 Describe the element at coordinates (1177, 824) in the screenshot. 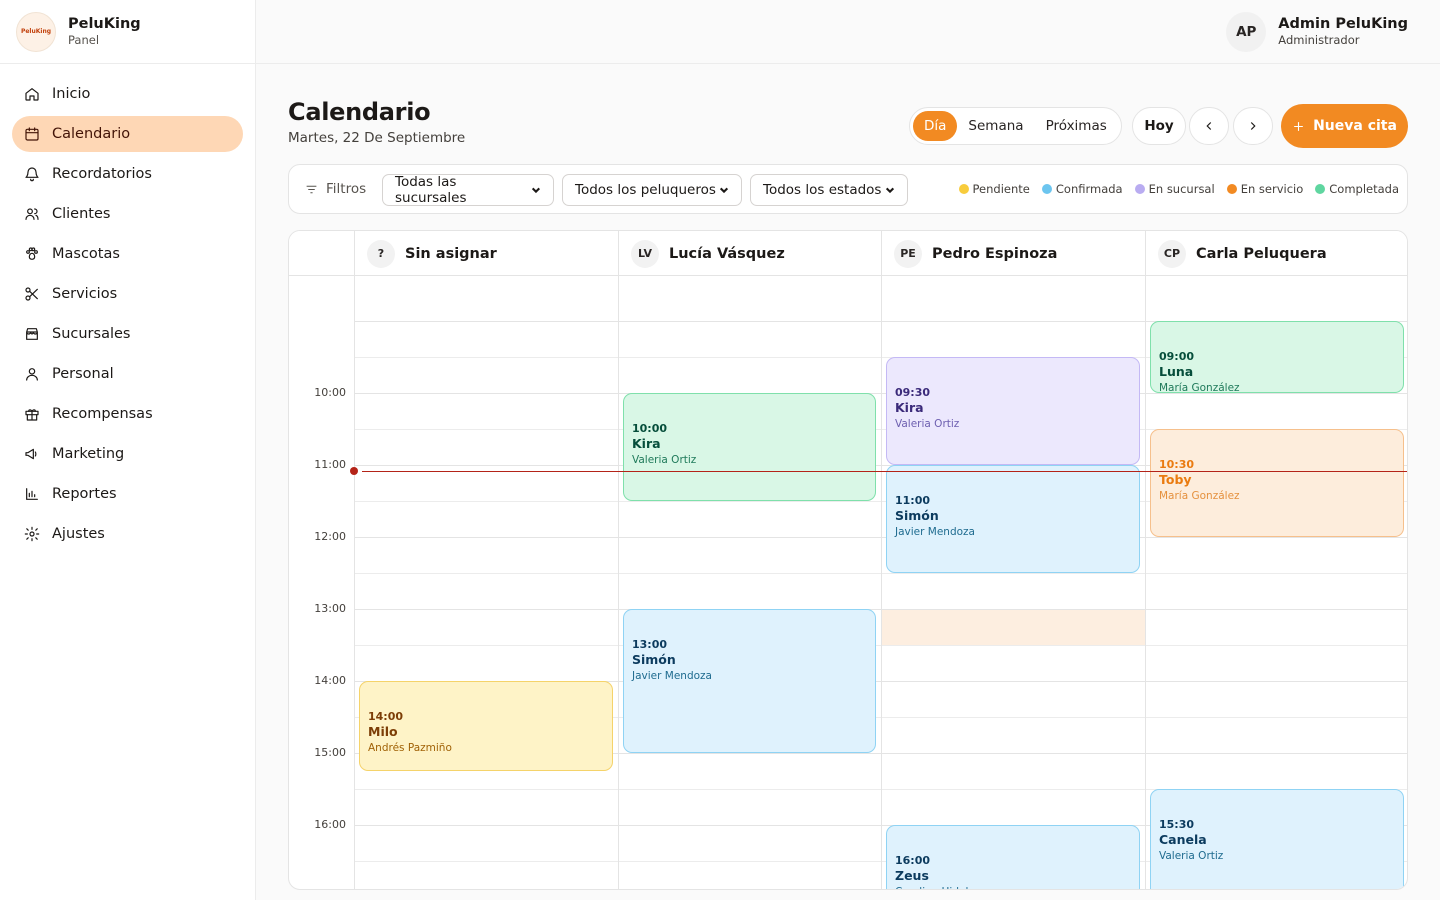

I see `appointment-time: 15:30` at that location.